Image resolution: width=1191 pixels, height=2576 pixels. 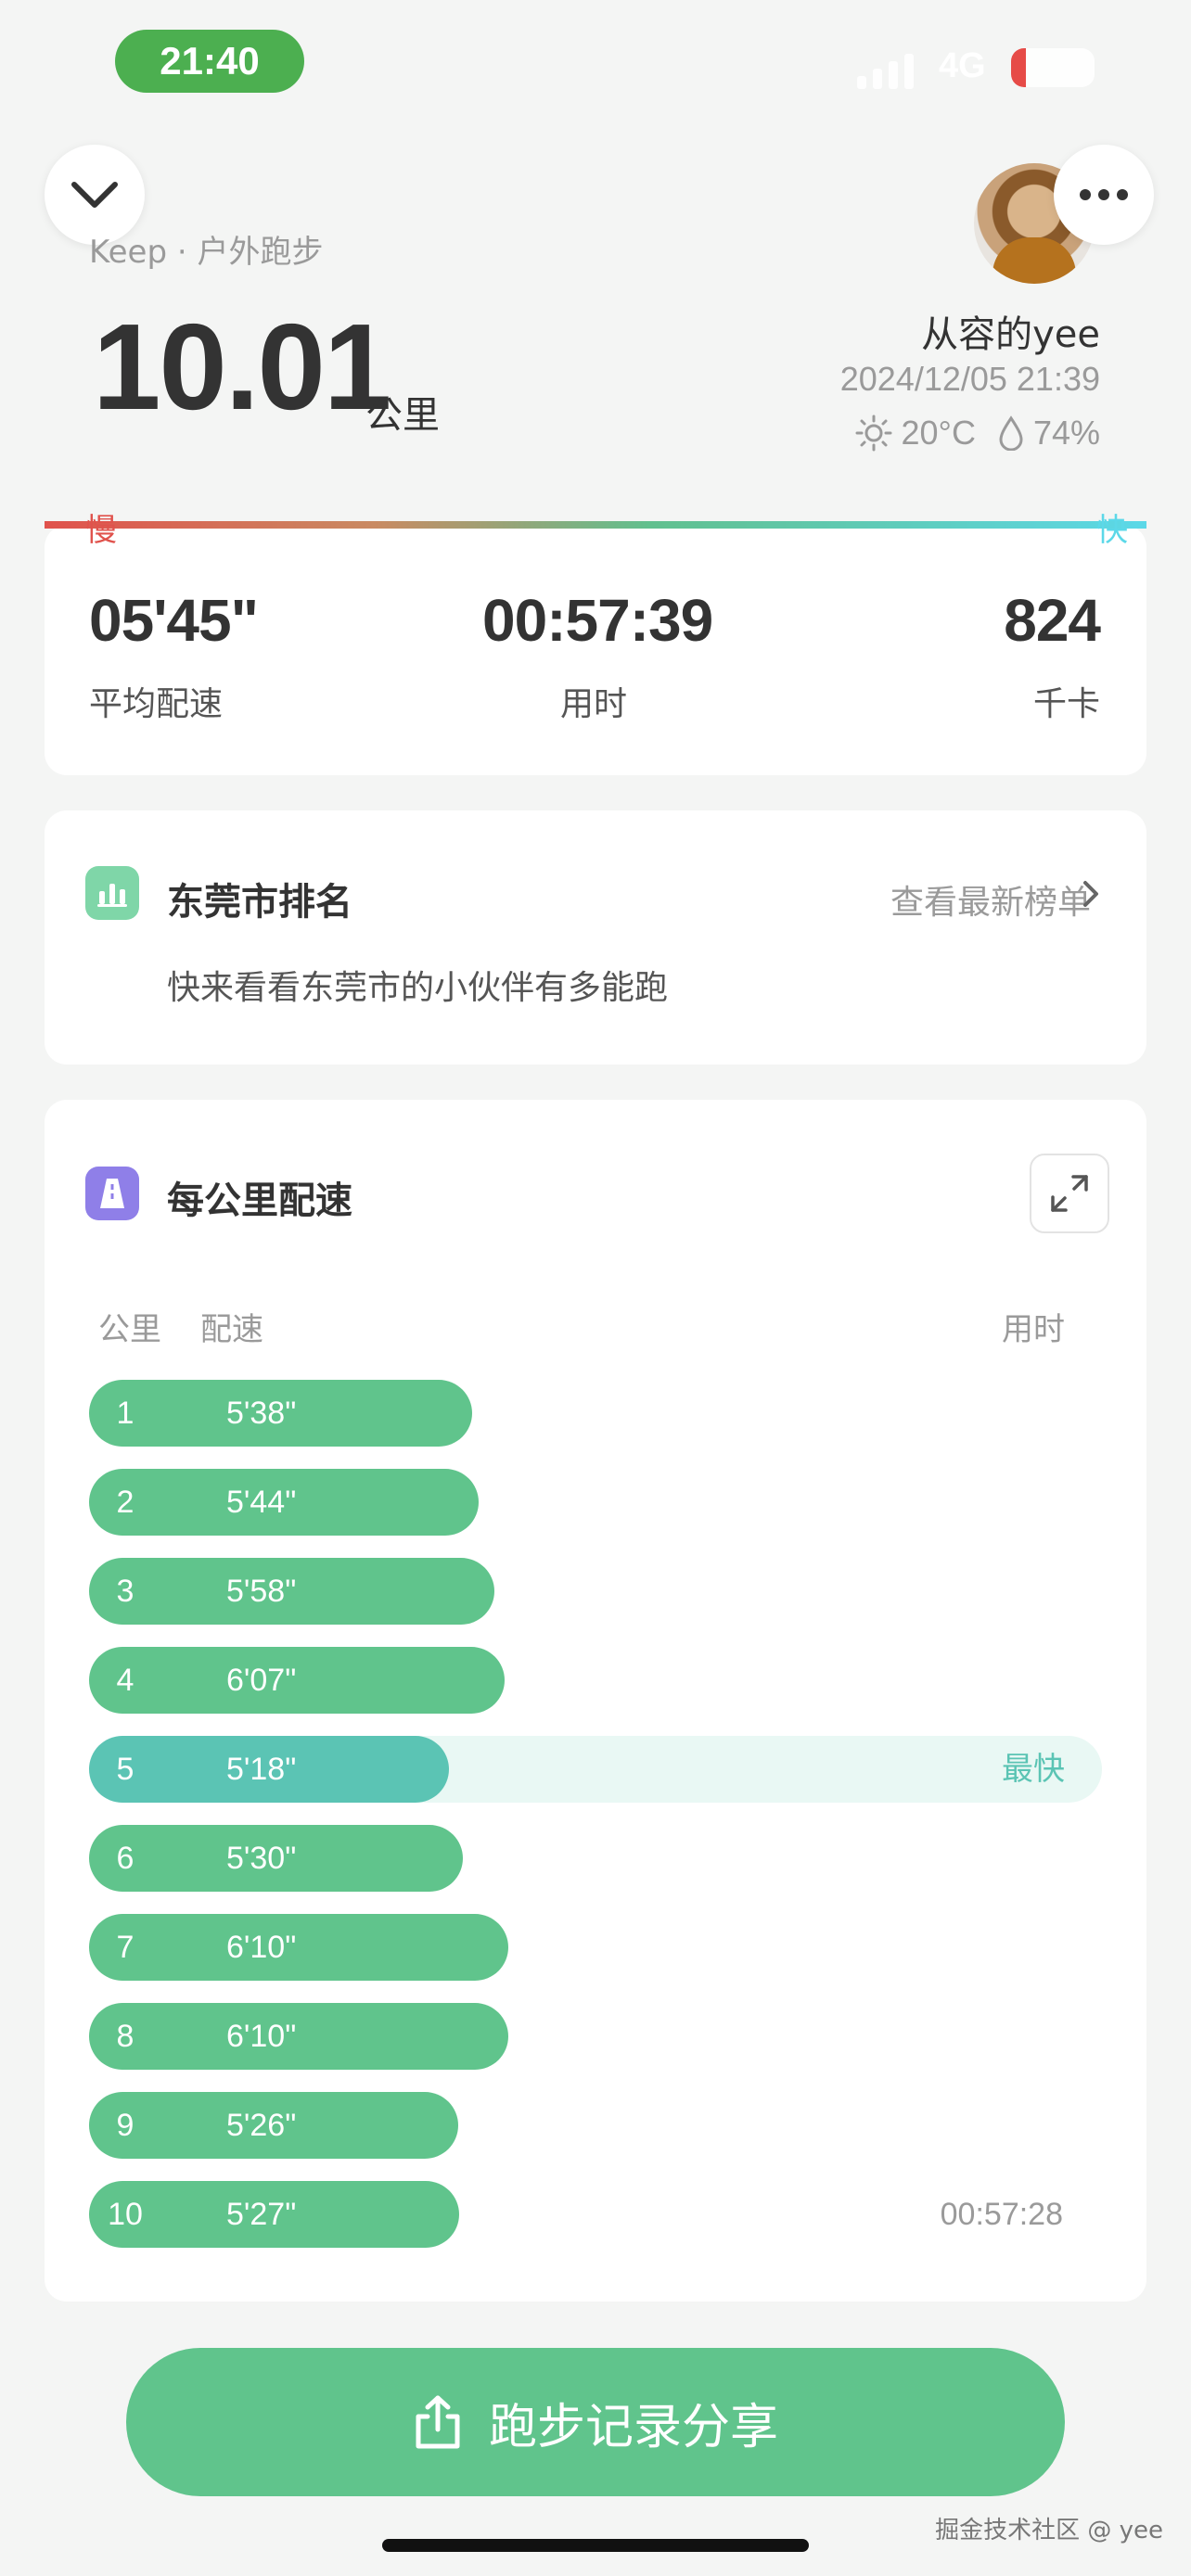 I want to click on split-row: 6 5'30", so click(x=595, y=1859).